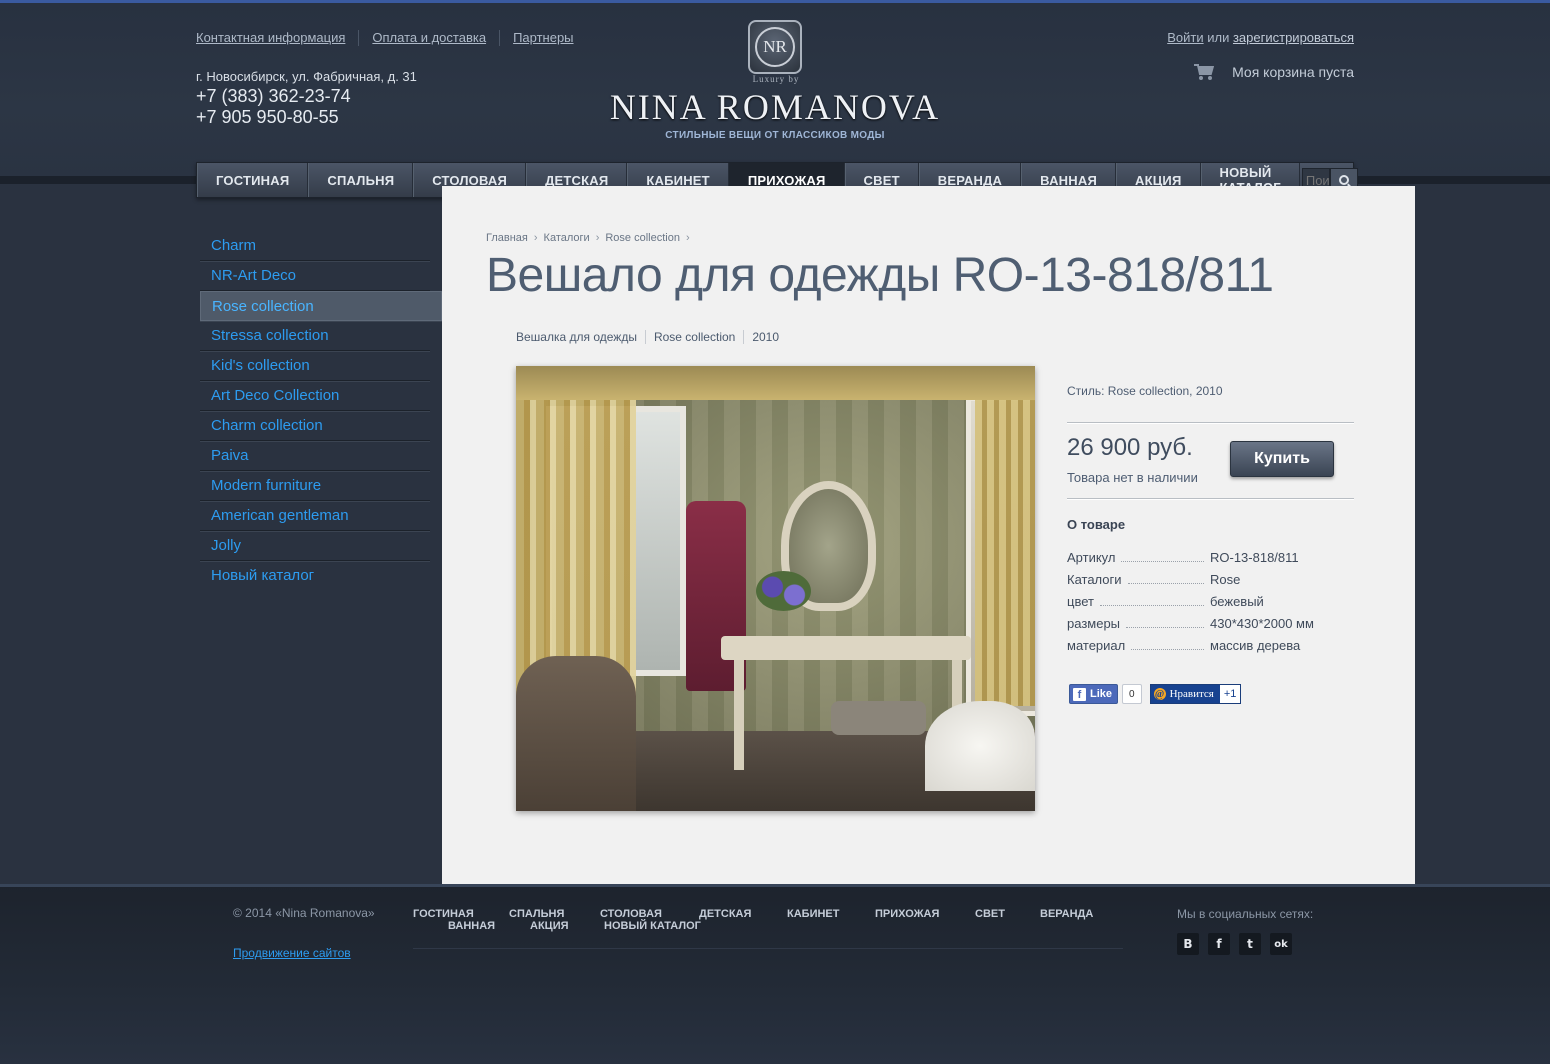  I want to click on cart-widget: Моя корзина пуста, so click(1274, 72).